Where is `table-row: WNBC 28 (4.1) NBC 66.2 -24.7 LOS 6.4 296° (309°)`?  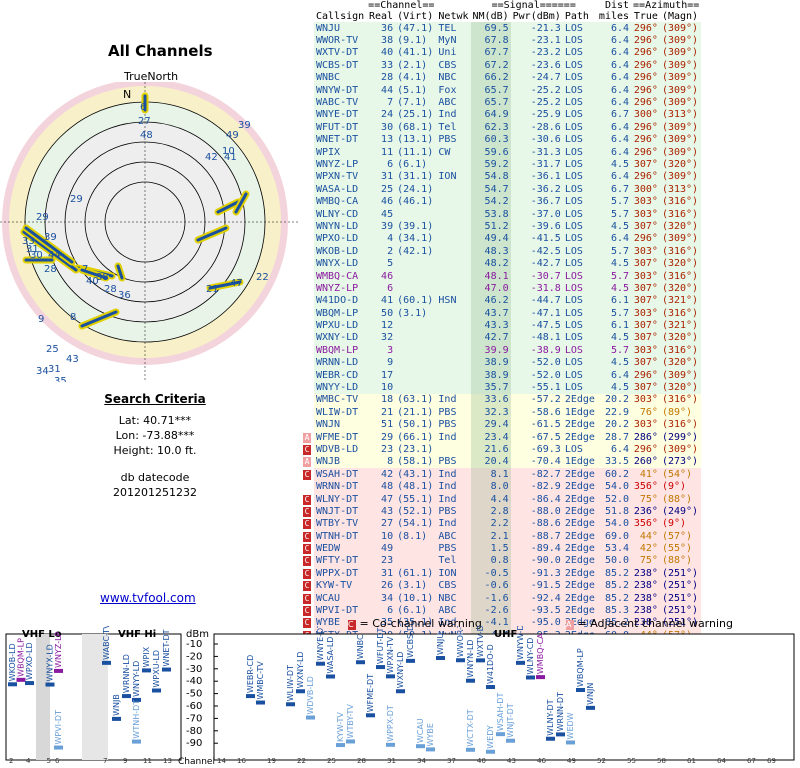
table-row: WNBC 28 (4.1) NBC 66.2 -24.7 LOS 6.4 296° (309°) is located at coordinates (501, 77).